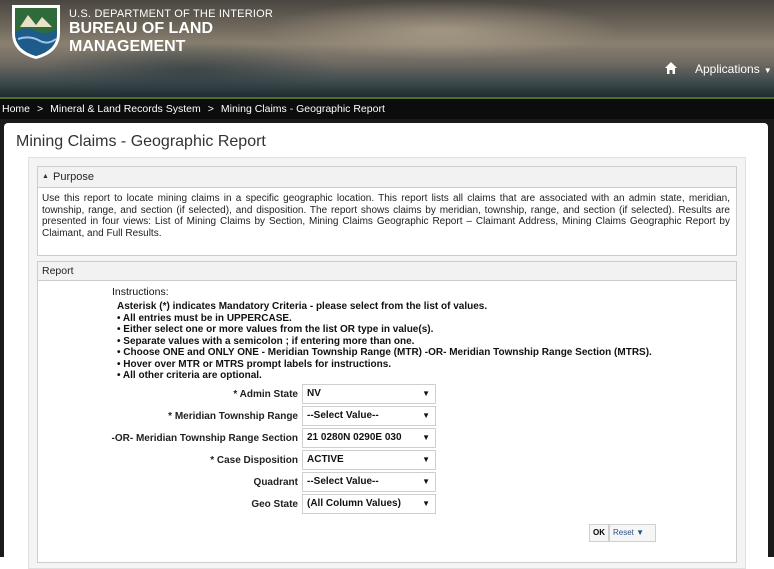 The image size is (774, 569). I want to click on instruction-line: • All other criteria are optional., so click(189, 375).